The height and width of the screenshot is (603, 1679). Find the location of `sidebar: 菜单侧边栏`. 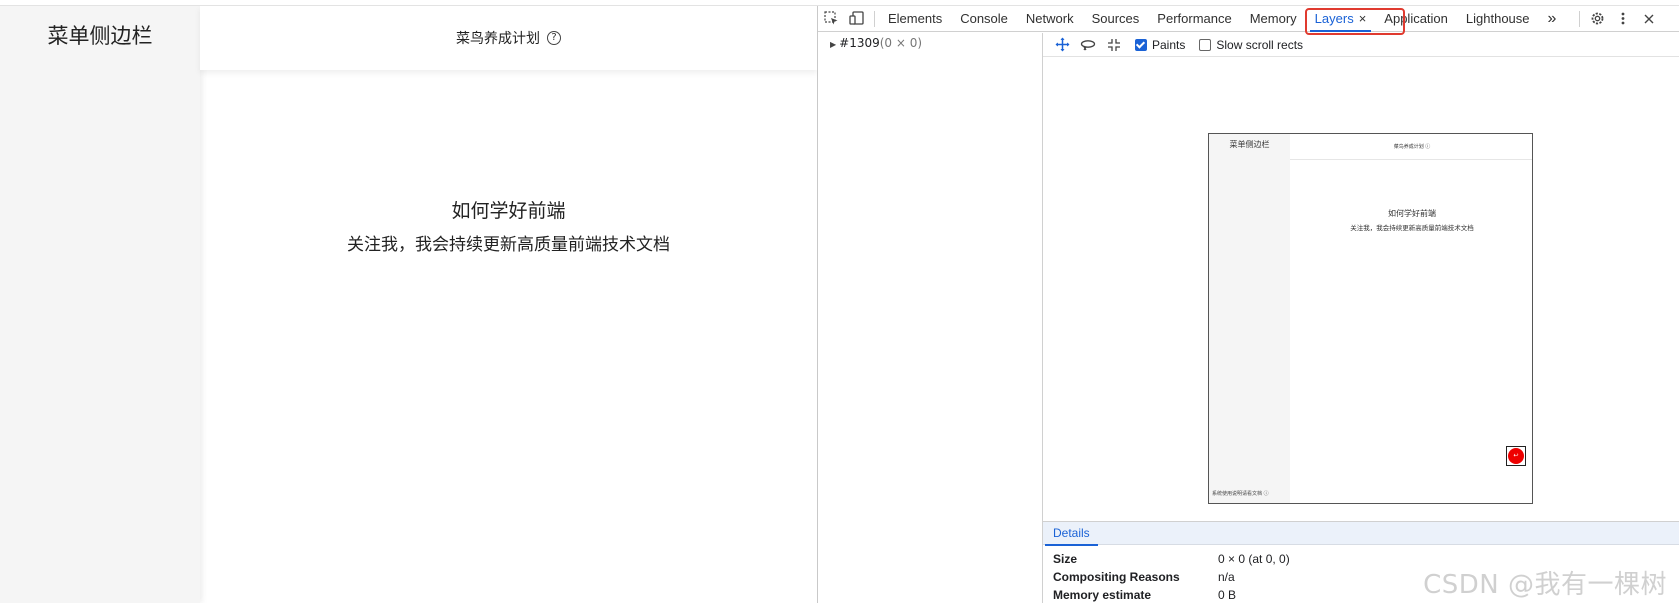

sidebar: 菜单侧边栏 is located at coordinates (100, 304).